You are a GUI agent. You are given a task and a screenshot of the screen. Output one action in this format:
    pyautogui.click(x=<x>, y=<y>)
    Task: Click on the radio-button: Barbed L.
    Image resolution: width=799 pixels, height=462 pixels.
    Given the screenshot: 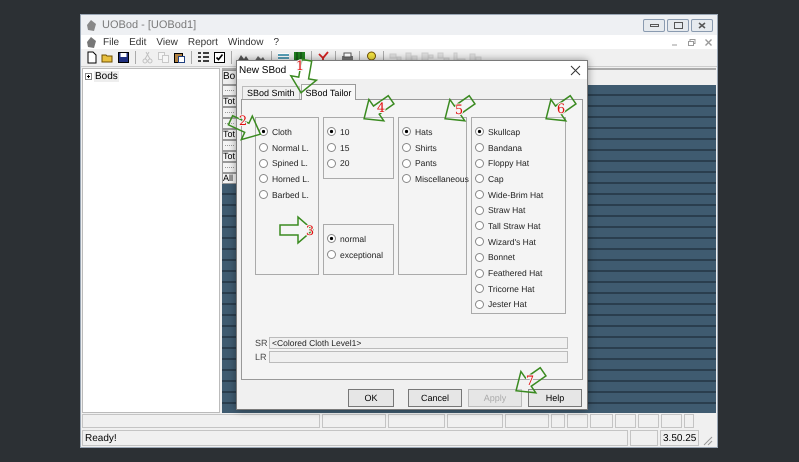 What is the action you would take?
    pyautogui.click(x=288, y=194)
    